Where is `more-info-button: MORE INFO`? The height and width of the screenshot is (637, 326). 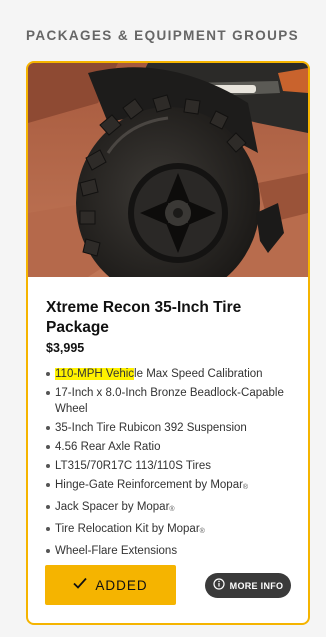
more-info-button: MORE INFO is located at coordinates (248, 585).